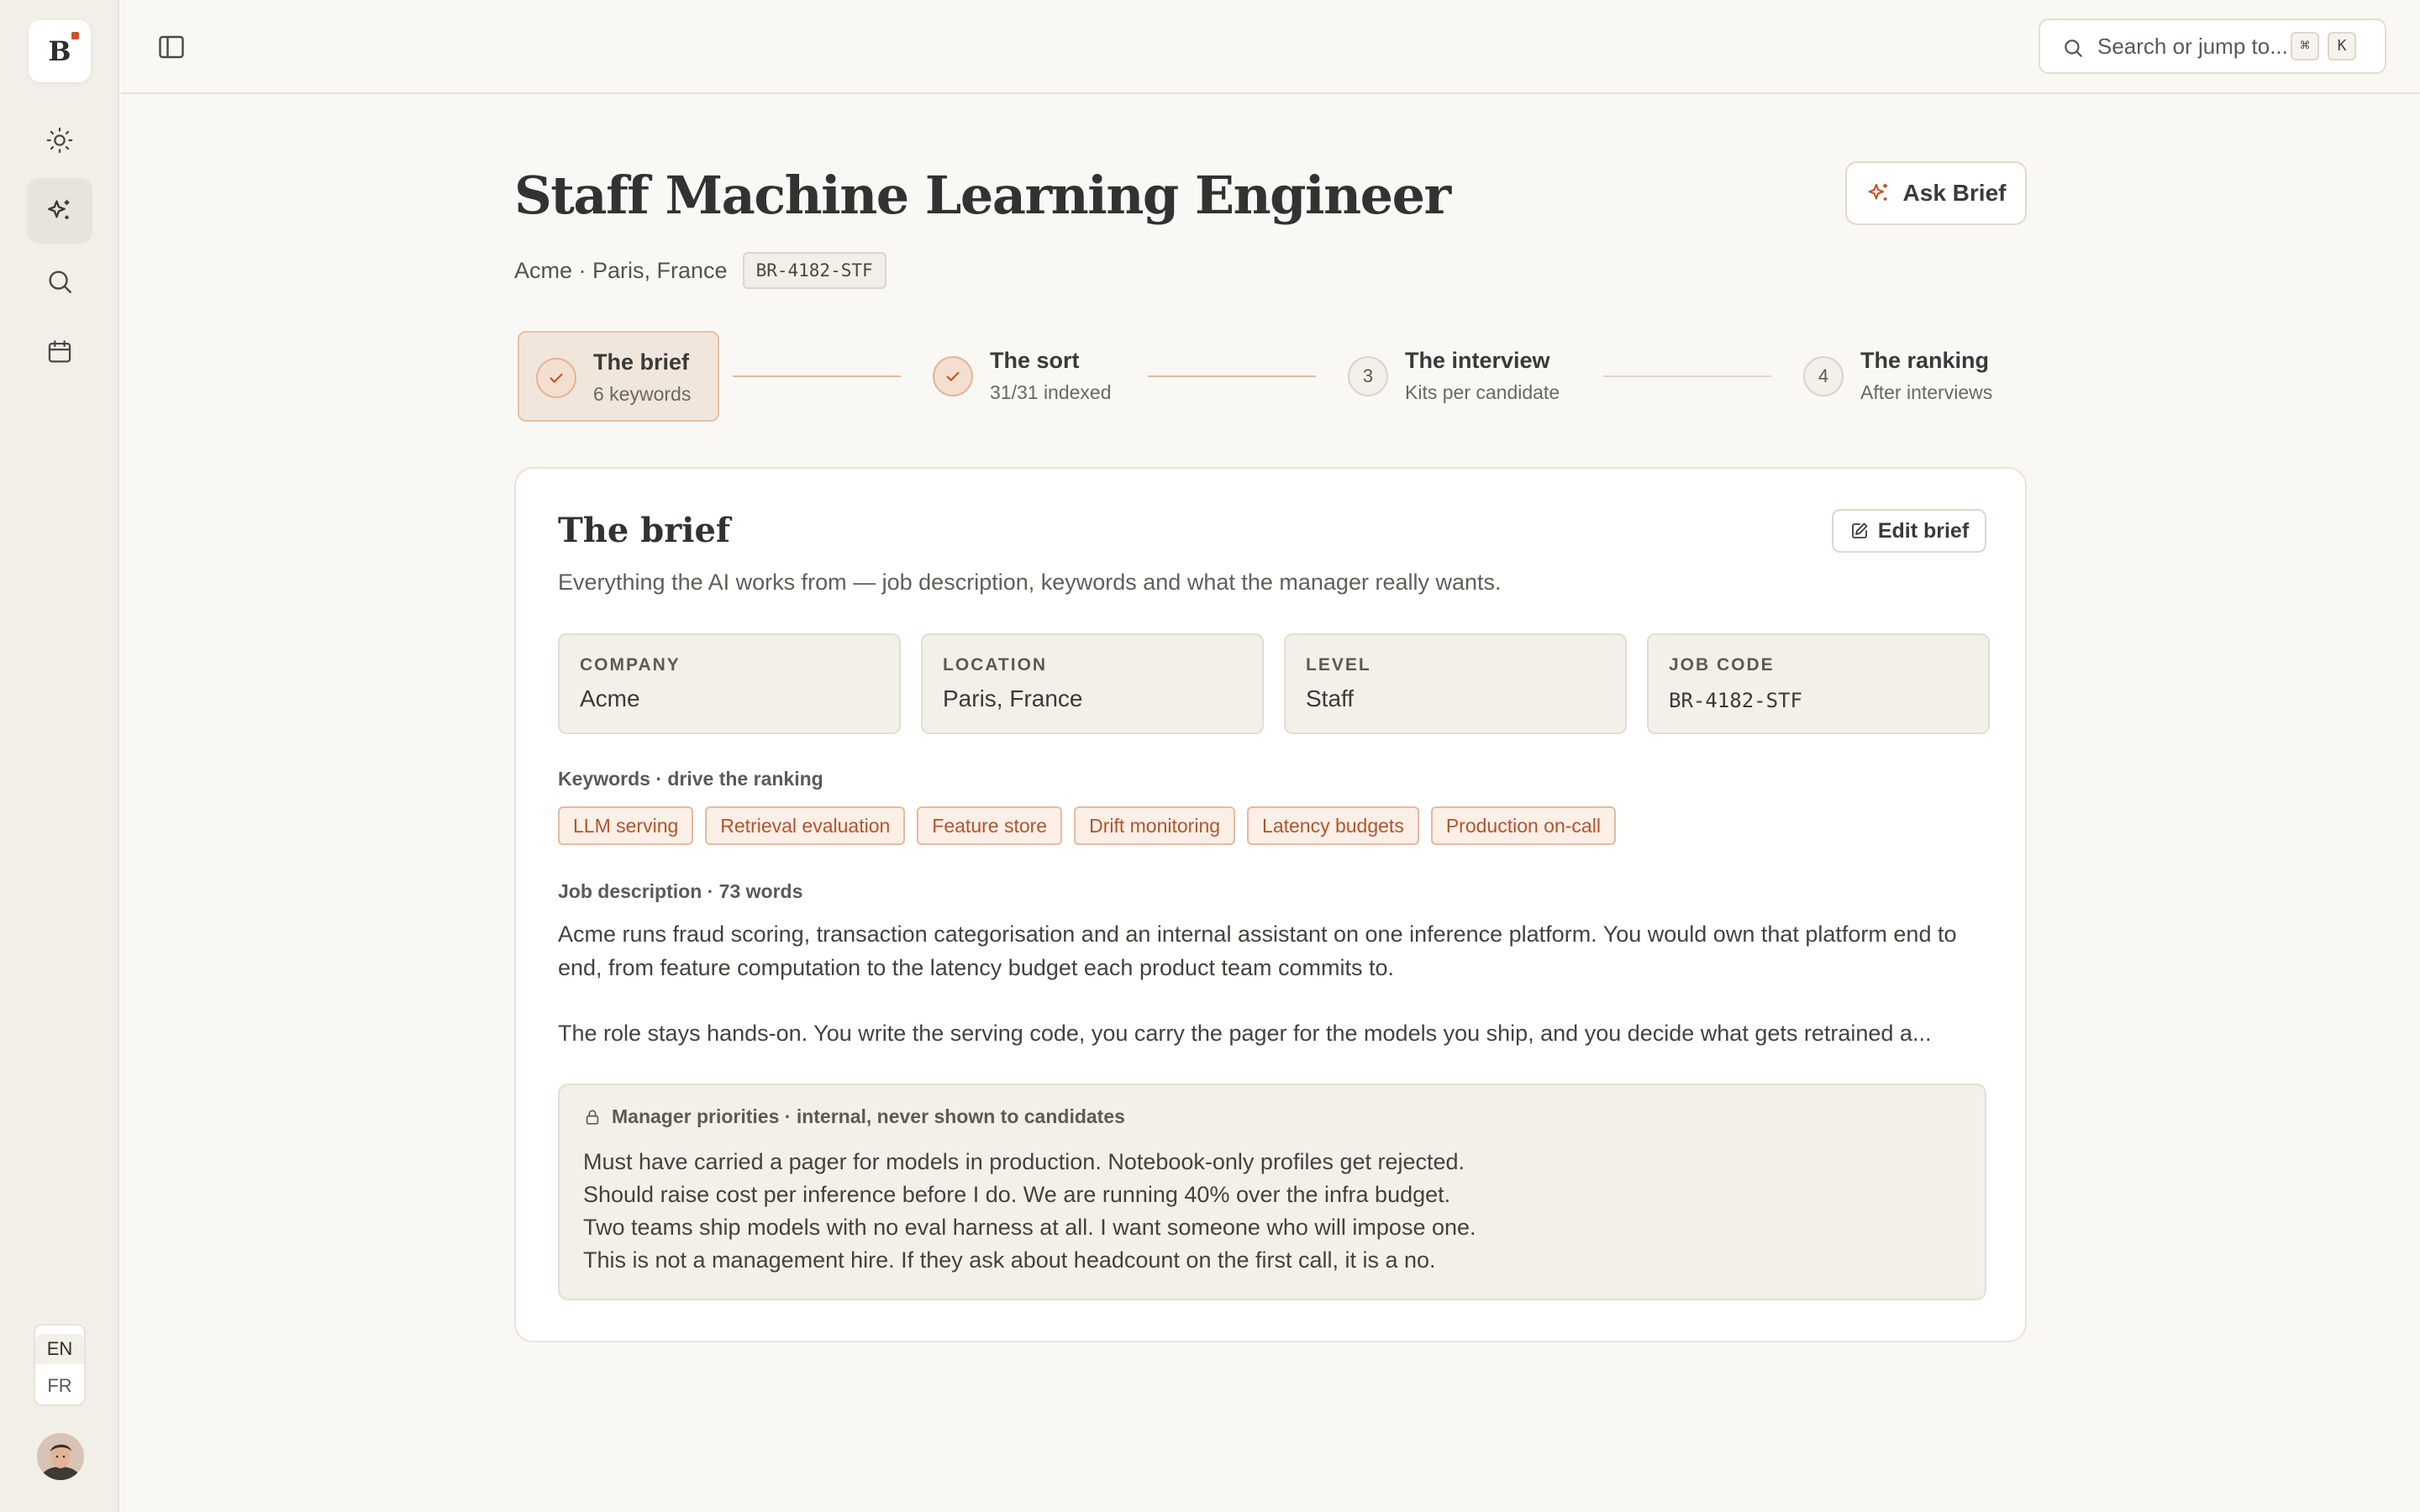 The height and width of the screenshot is (1512, 2420). I want to click on ask-brief-label: Ask Brief, so click(1954, 193).